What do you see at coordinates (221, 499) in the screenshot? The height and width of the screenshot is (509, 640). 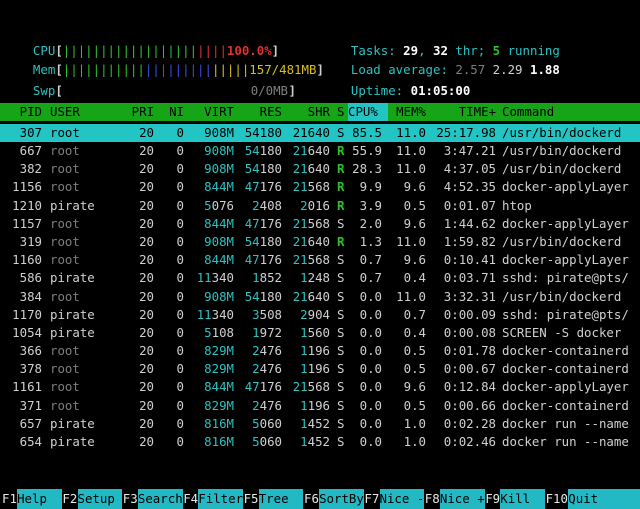 I see `fkey-label-f4: Filter` at bounding box center [221, 499].